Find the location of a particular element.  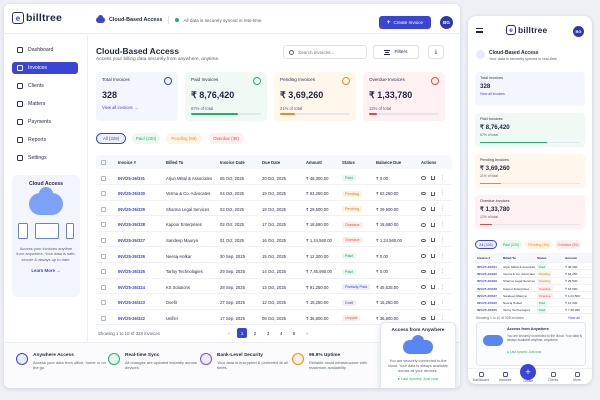

mobile-nav-create: Create is located at coordinates (528, 381).